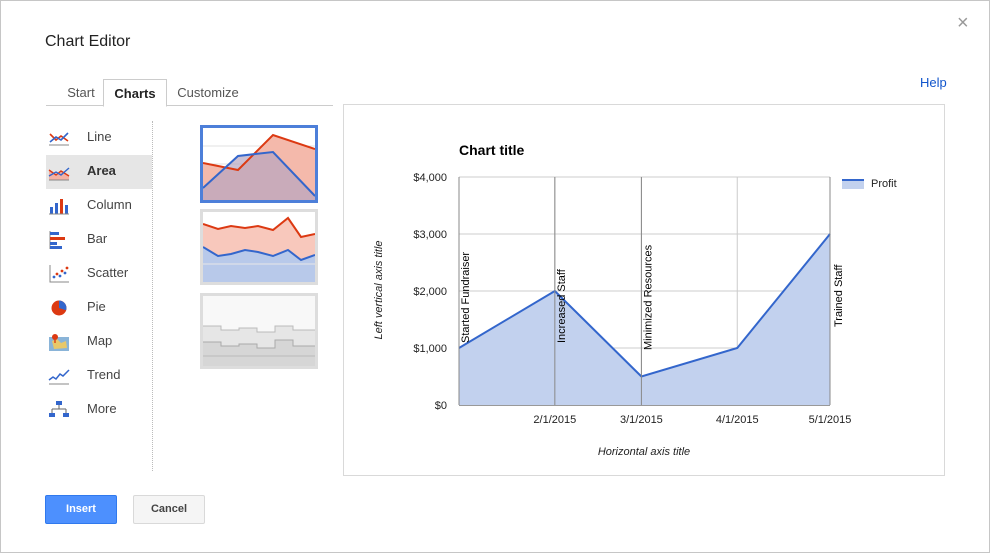  I want to click on legend-swatch, so click(853, 184).